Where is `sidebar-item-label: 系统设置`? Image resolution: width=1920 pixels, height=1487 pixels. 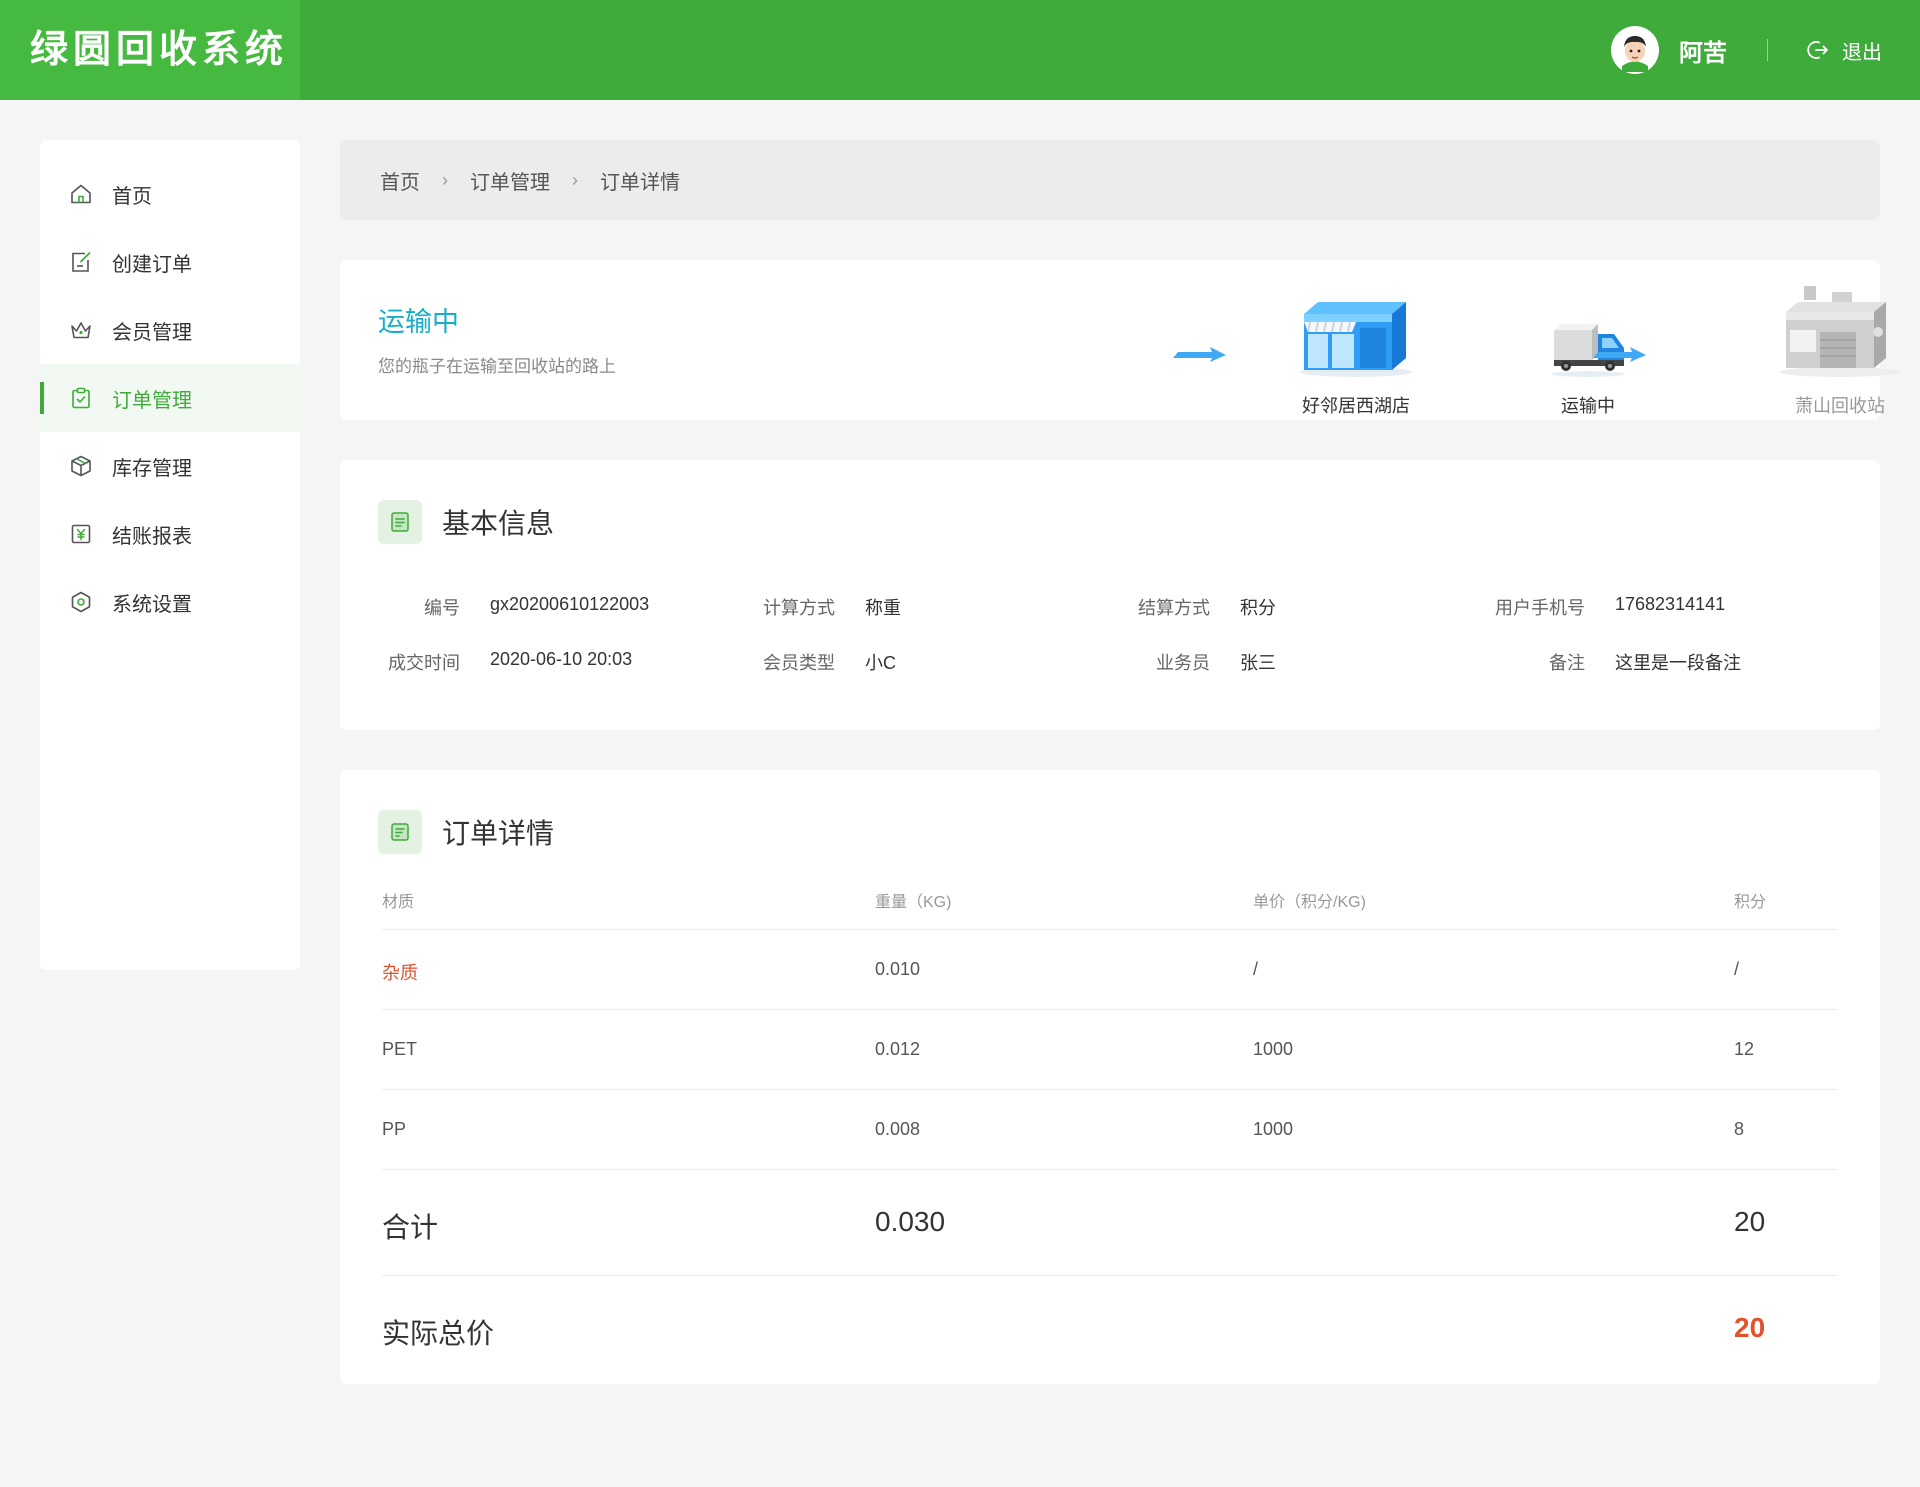 sidebar-item-label: 系统设置 is located at coordinates (152, 604).